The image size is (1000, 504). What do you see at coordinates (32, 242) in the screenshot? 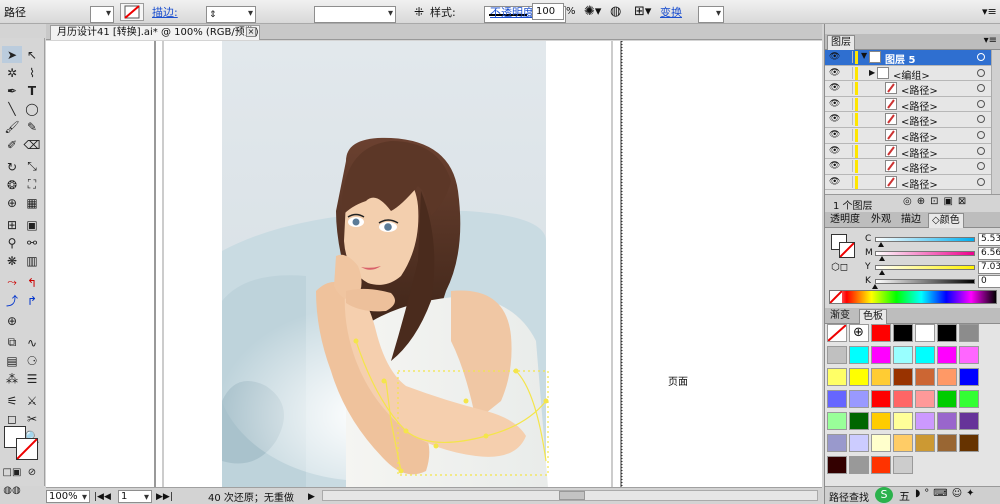
I see `blend-tool-icon: ⚯` at bounding box center [32, 242].